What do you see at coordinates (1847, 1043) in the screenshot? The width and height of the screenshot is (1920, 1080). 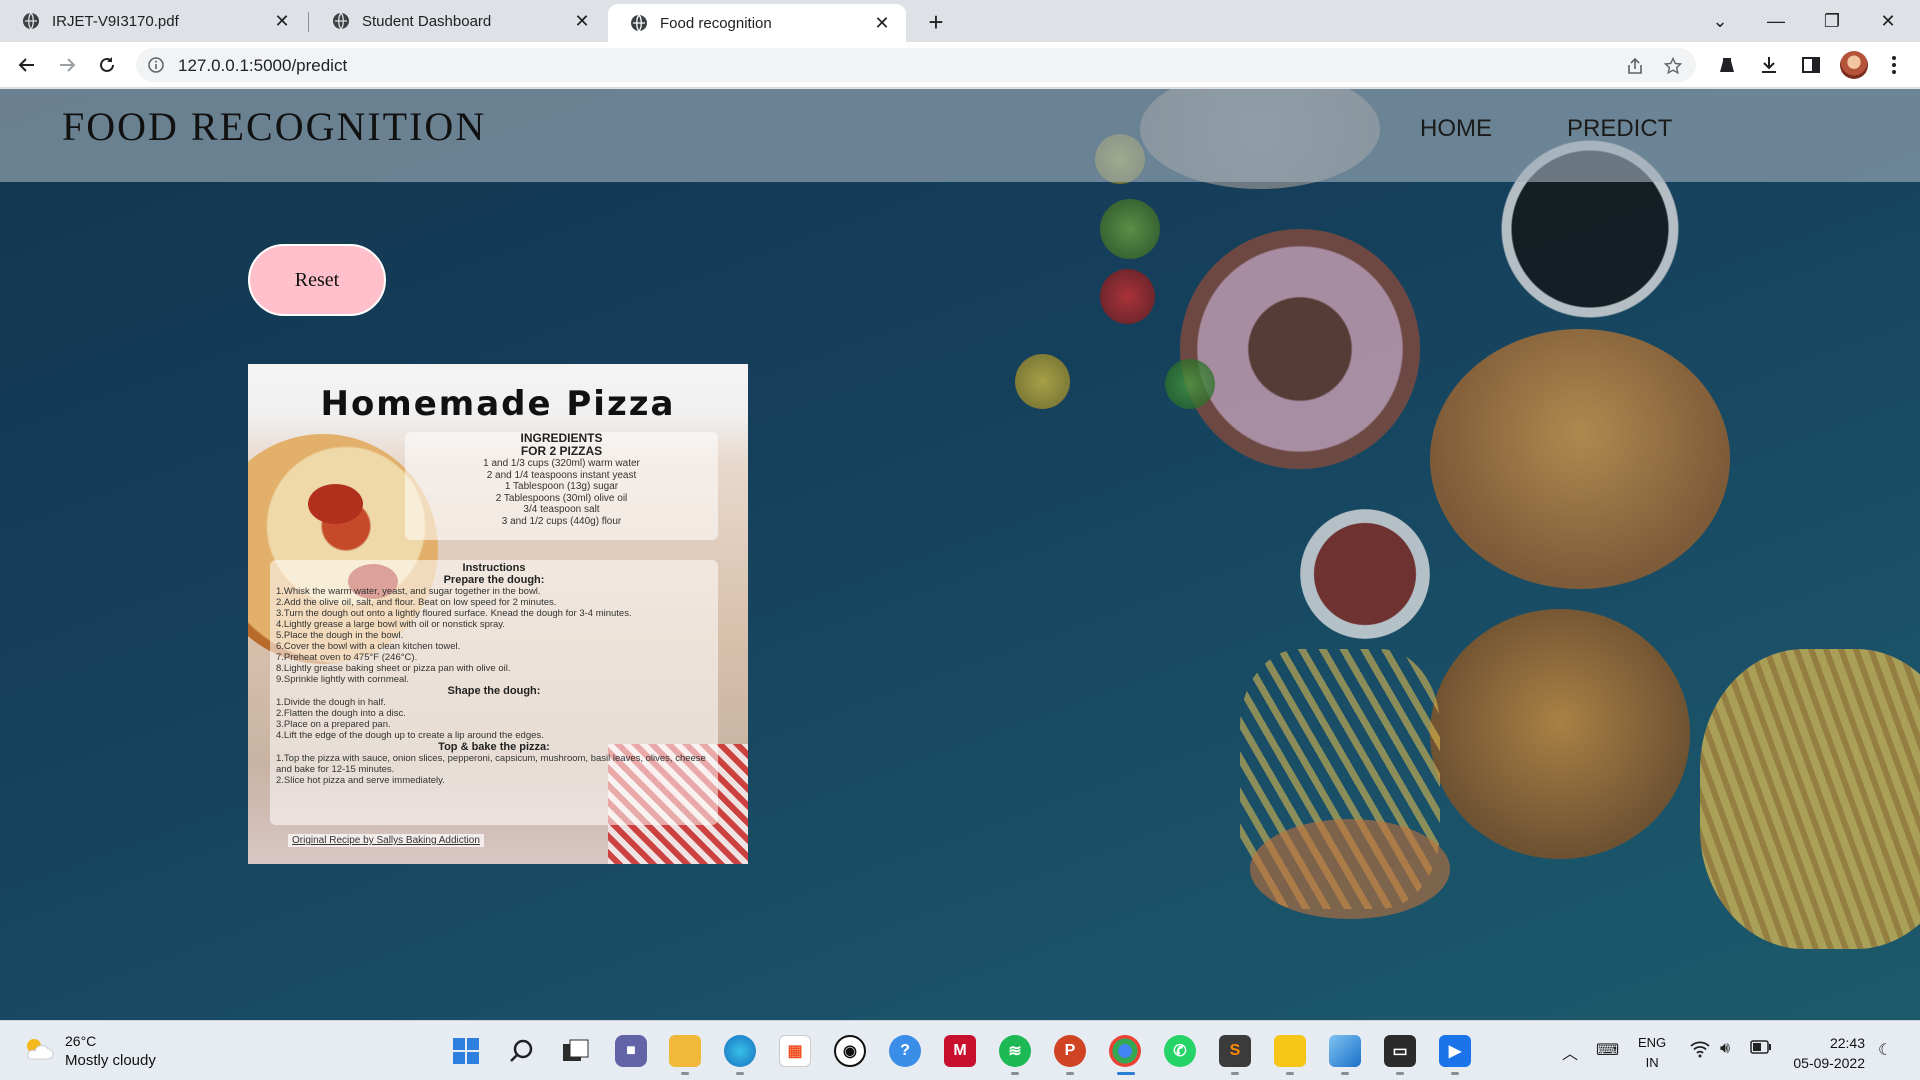 I see `clock-time: 22:43` at bounding box center [1847, 1043].